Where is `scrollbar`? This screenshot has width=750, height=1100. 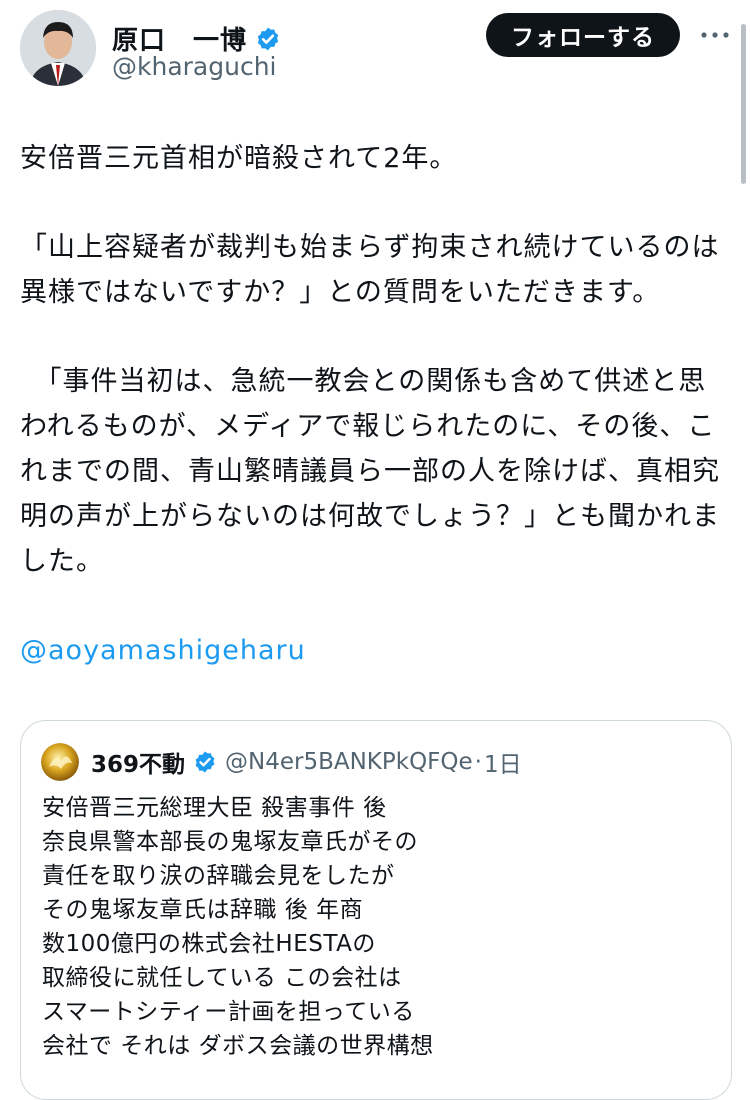 scrollbar is located at coordinates (743, 104).